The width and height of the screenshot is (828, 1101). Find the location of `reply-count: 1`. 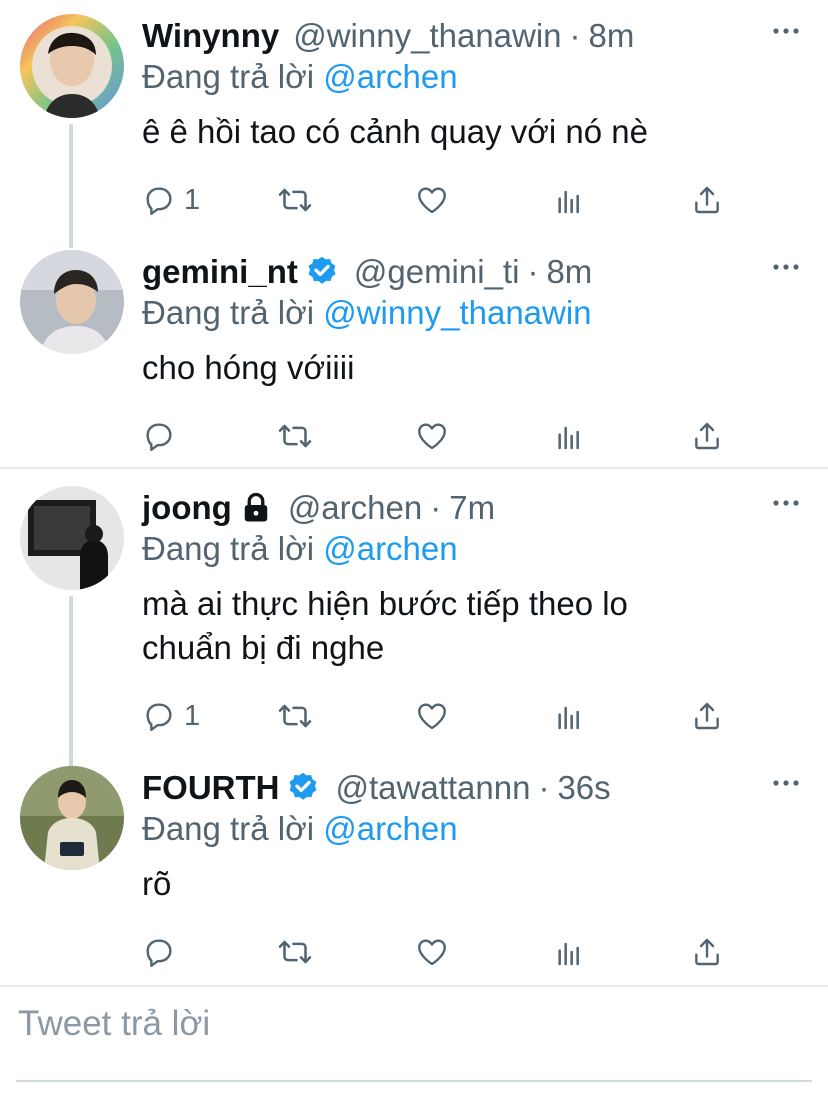

reply-count: 1 is located at coordinates (192, 715).